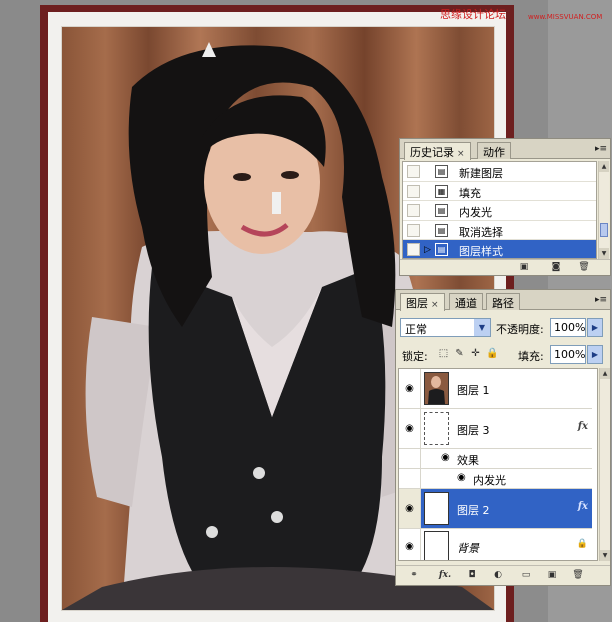 The image size is (612, 622). What do you see at coordinates (603, 210) in the screenshot?
I see `history-scrollbar: ▲ ▼` at bounding box center [603, 210].